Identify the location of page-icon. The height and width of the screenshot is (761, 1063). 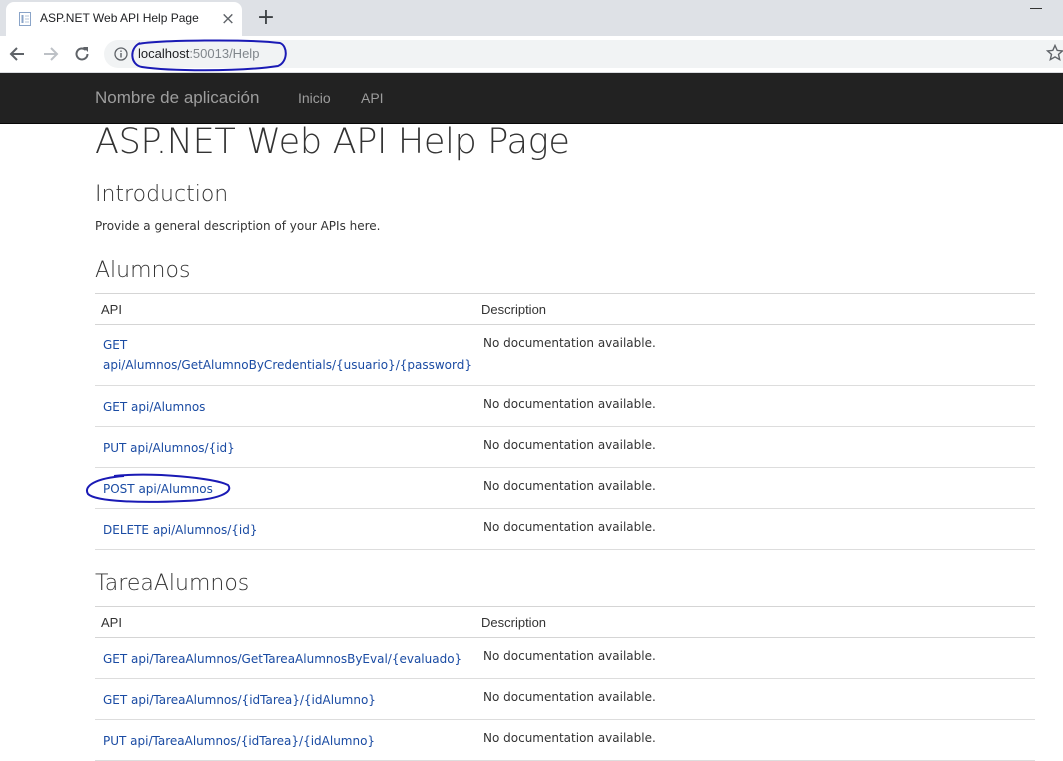
(25, 19).